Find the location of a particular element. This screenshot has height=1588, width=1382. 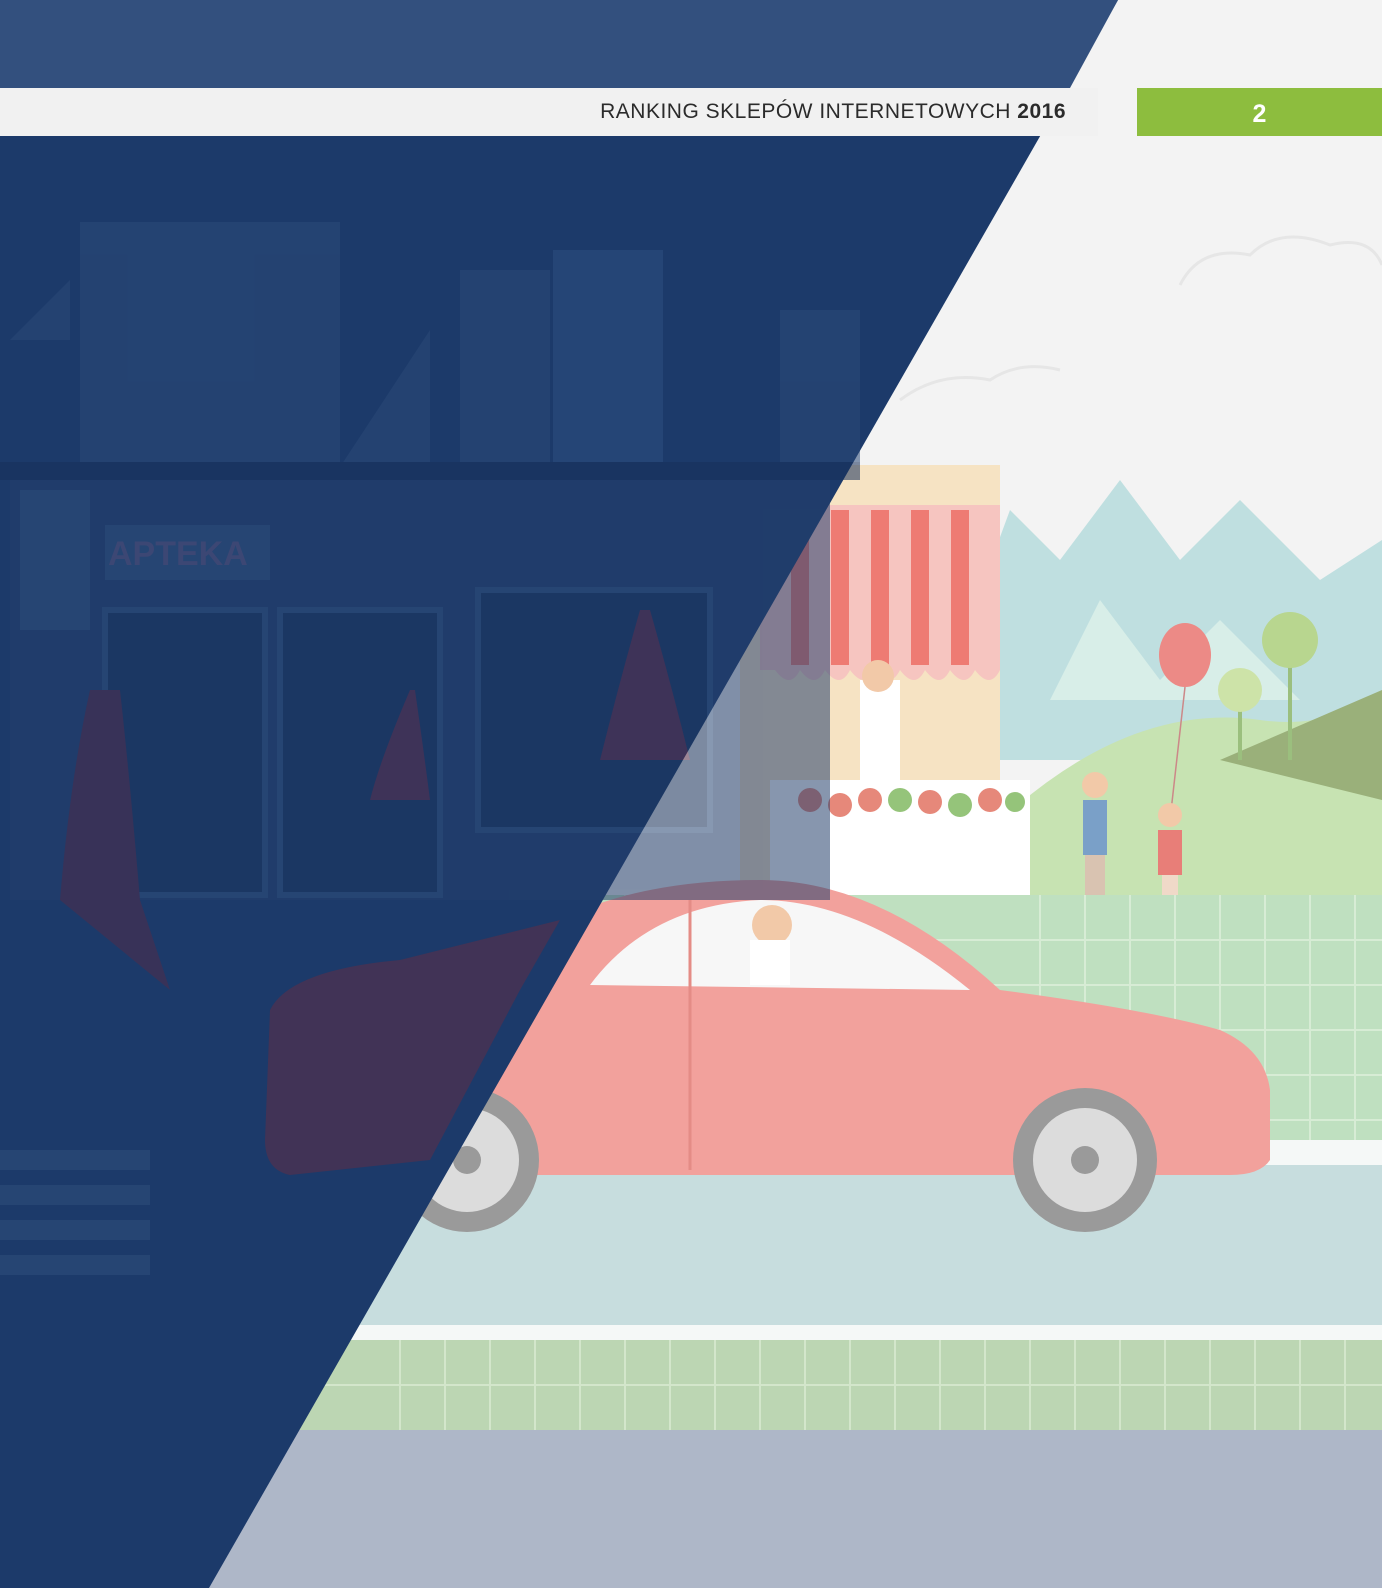

header-title-year: 2016 is located at coordinates (1041, 111).